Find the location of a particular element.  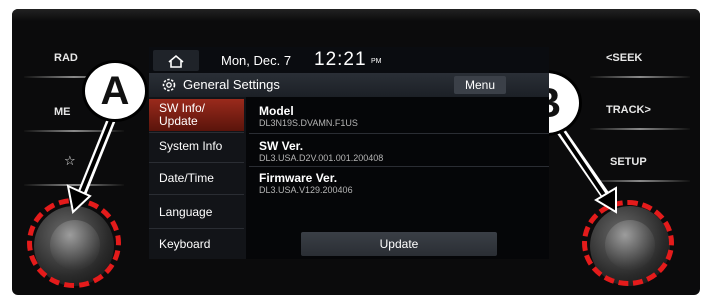

callout-a: A is located at coordinates (115, 91).